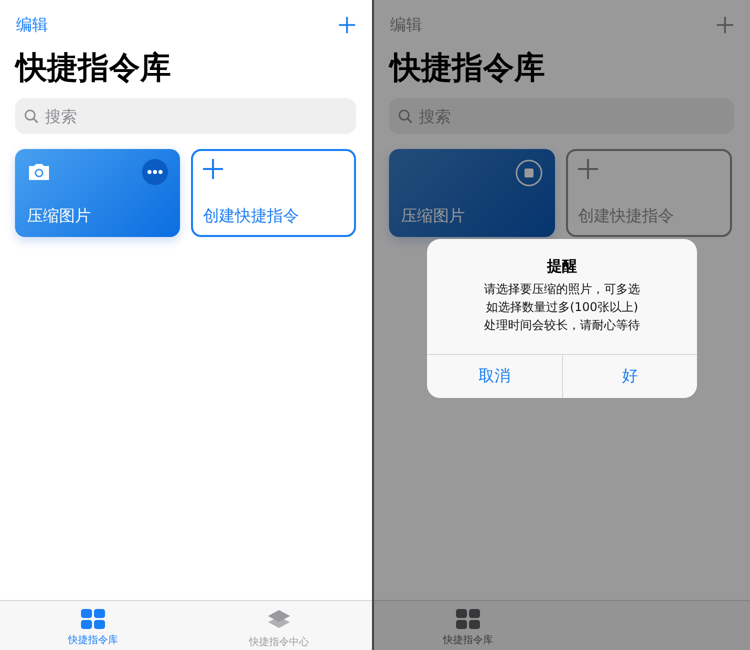  What do you see at coordinates (39, 172) in the screenshot?
I see `camera-icon` at bounding box center [39, 172].